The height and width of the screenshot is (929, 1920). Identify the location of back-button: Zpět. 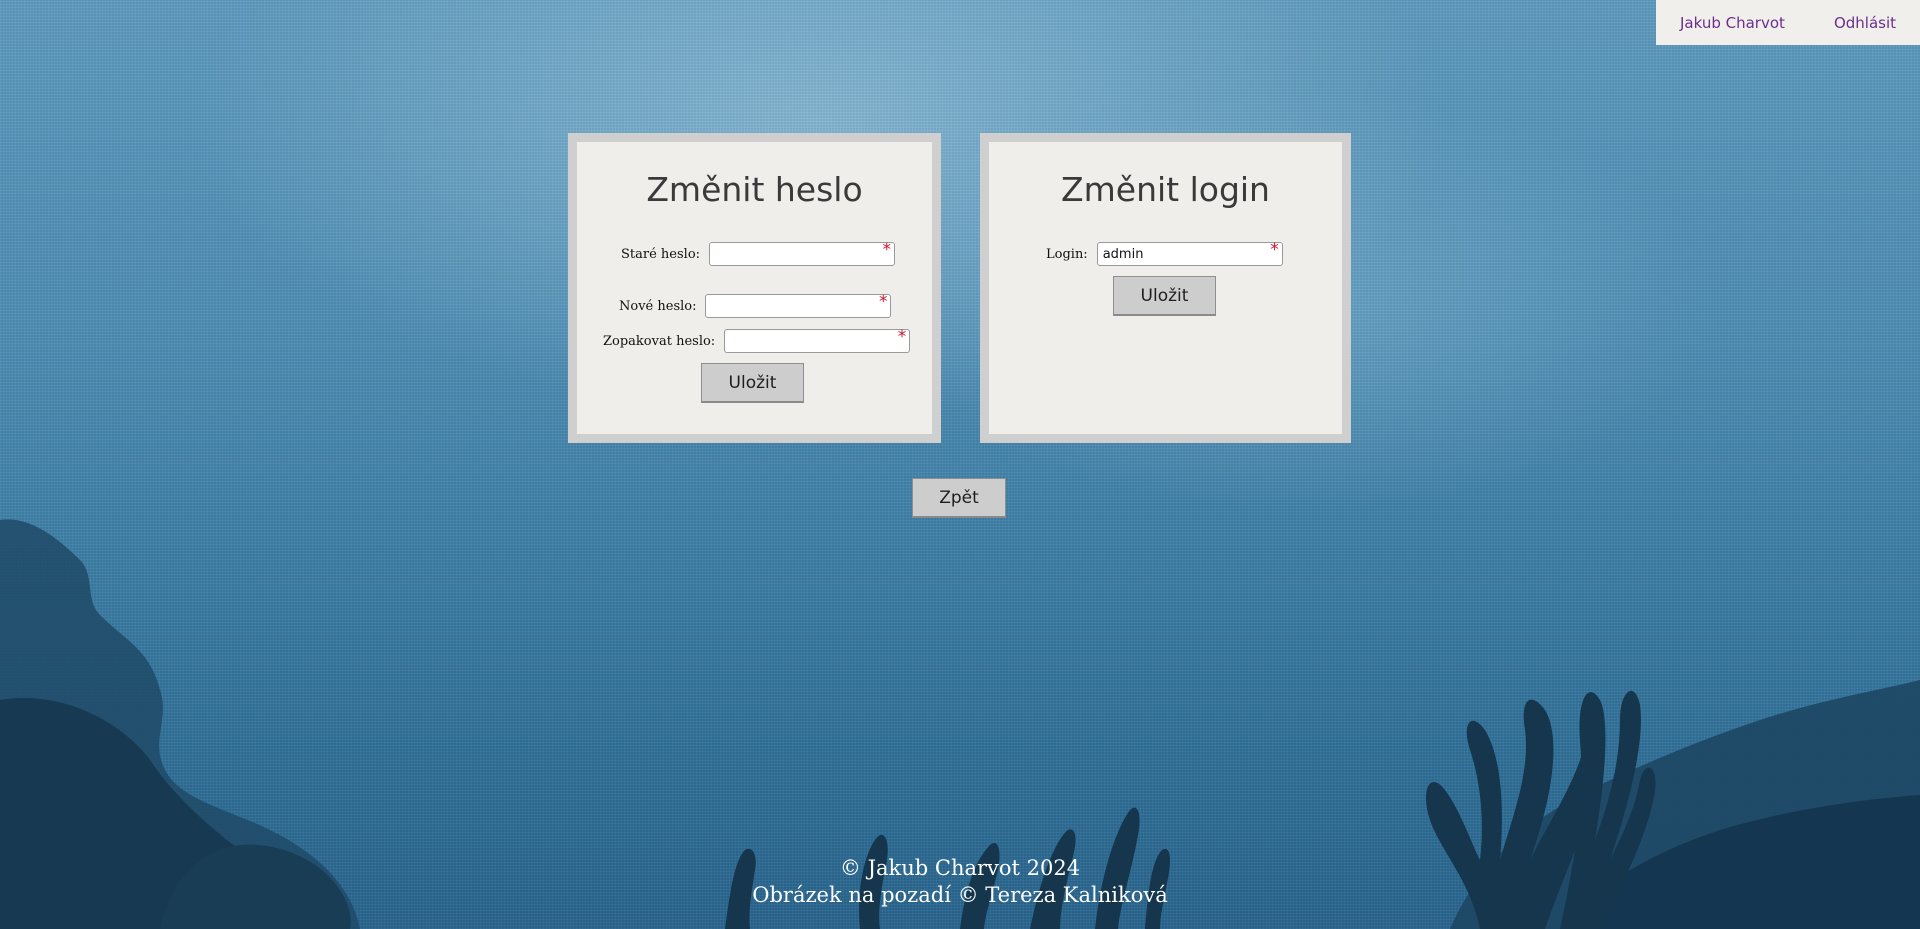
(959, 498).